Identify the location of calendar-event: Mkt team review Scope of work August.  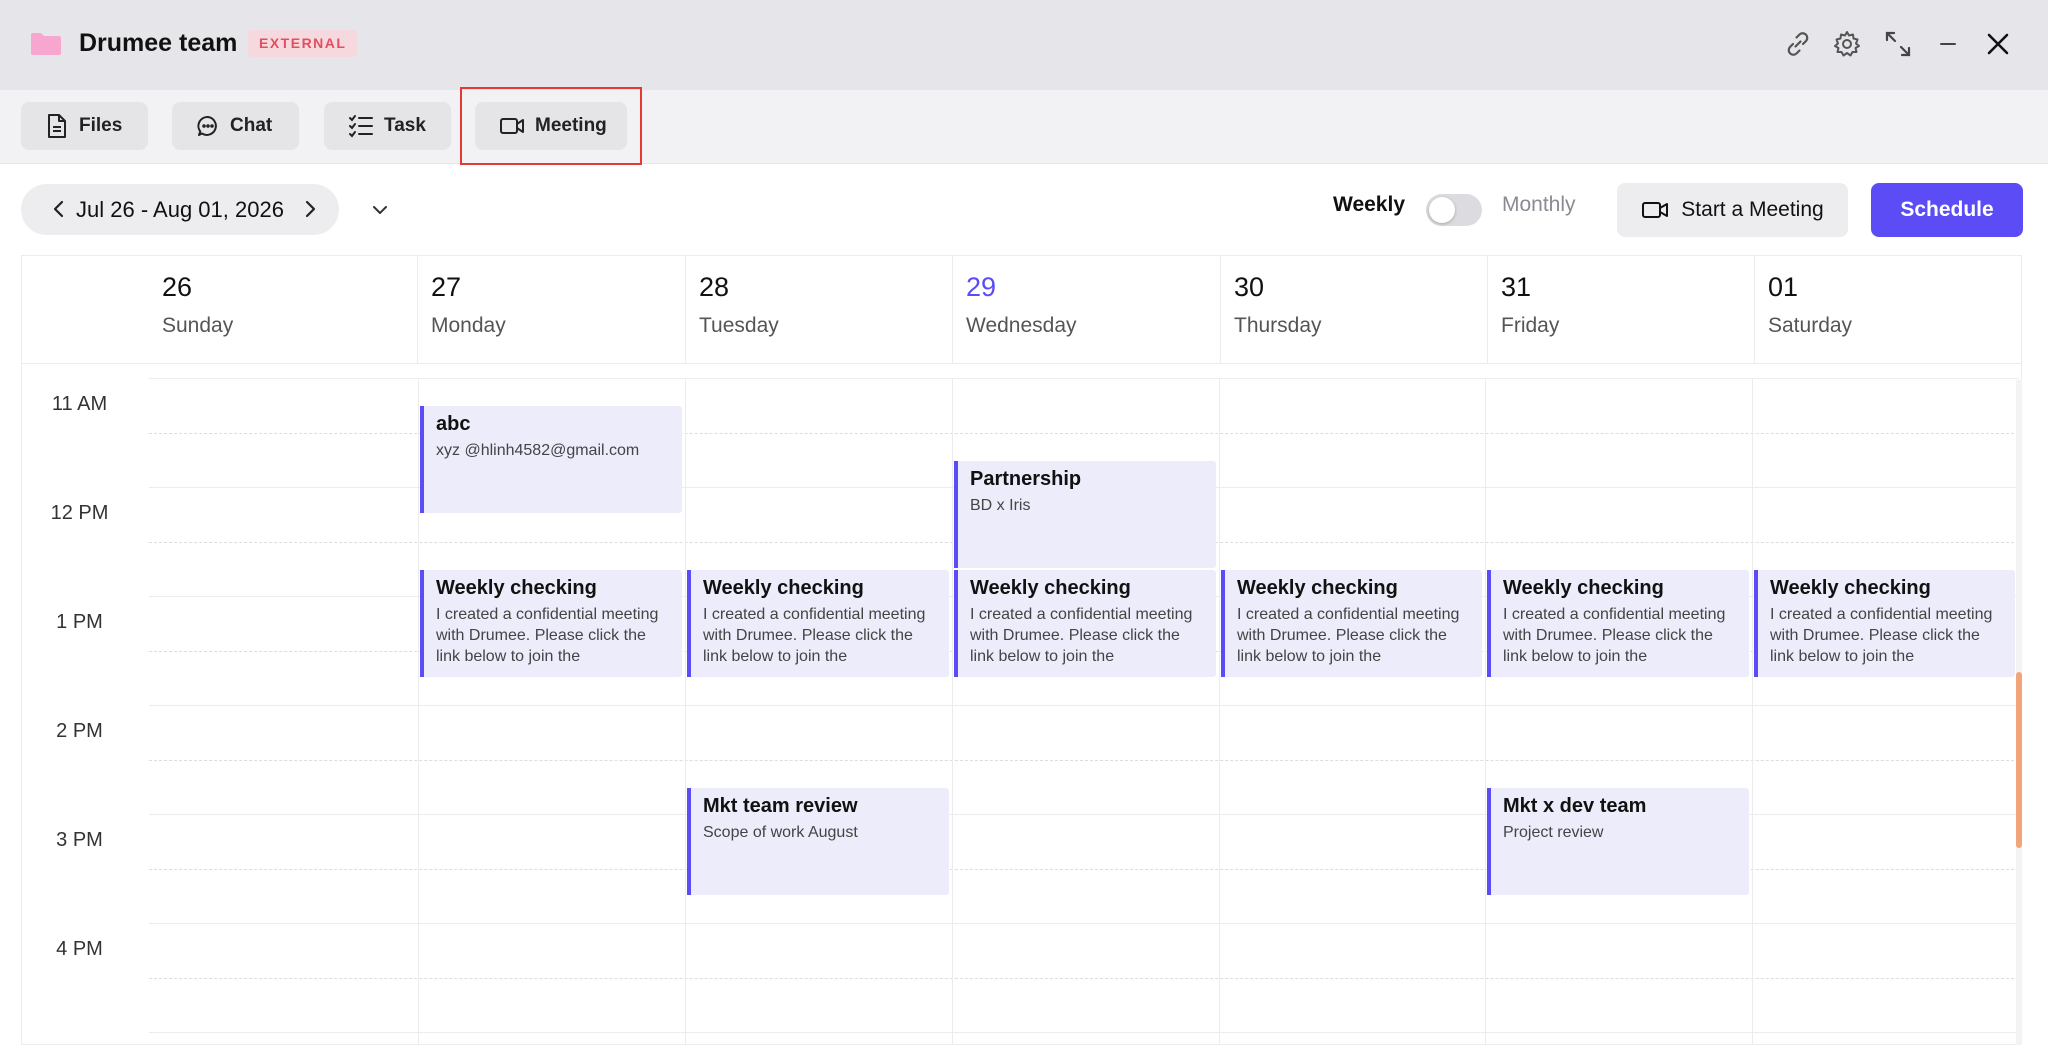
(818, 841).